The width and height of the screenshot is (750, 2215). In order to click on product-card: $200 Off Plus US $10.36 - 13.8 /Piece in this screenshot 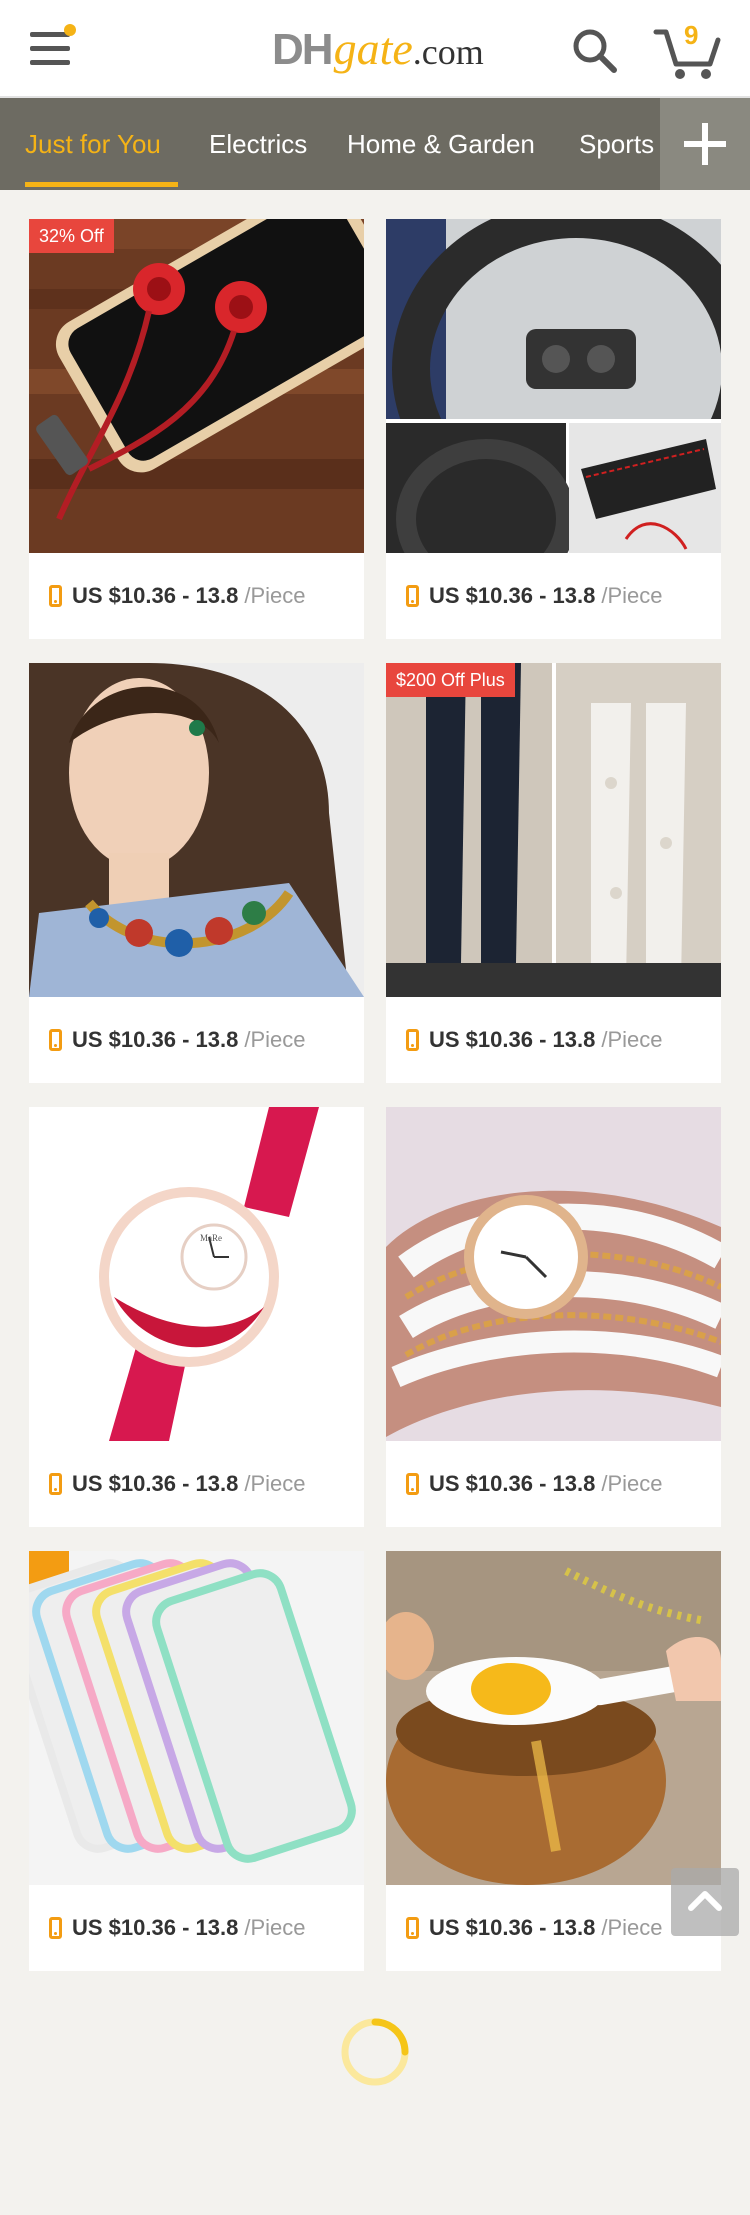, I will do `click(553, 873)`.